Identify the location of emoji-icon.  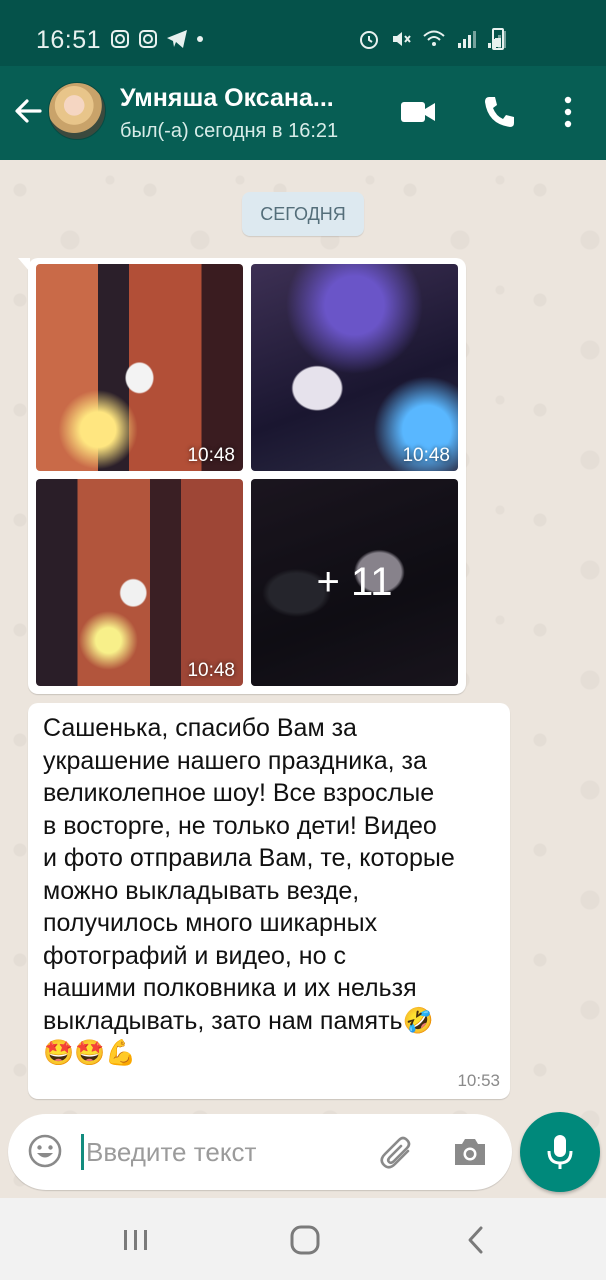
(45, 1151).